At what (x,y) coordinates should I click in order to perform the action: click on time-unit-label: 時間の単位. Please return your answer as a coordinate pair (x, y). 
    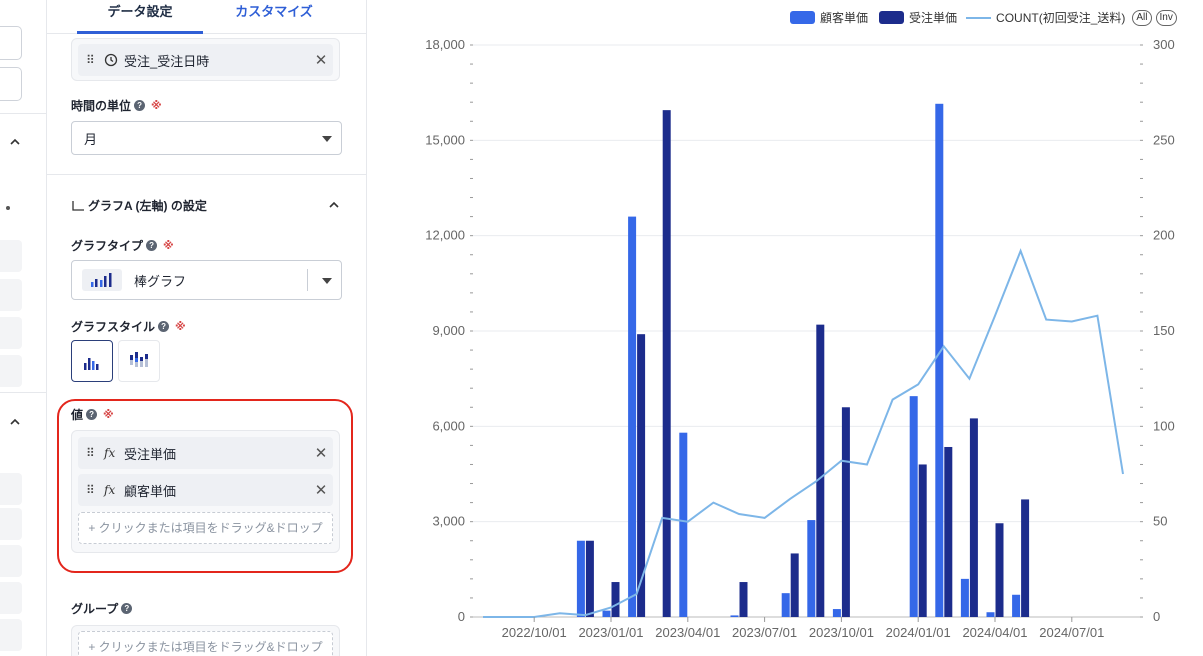
    Looking at the image, I should click on (101, 106).